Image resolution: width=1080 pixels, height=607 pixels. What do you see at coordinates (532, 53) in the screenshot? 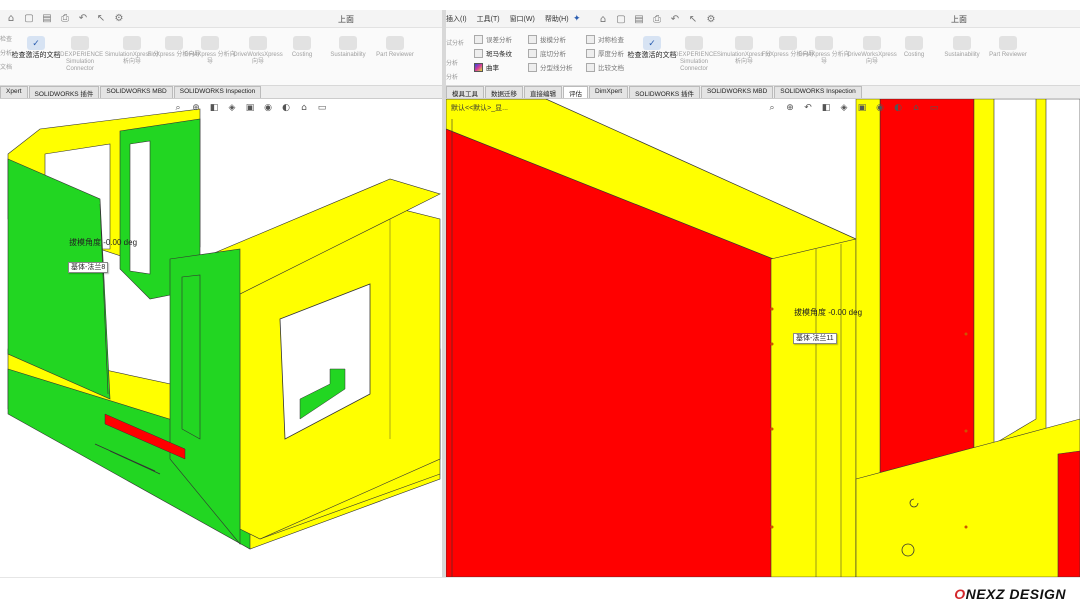
I see `undercut-icon` at bounding box center [532, 53].